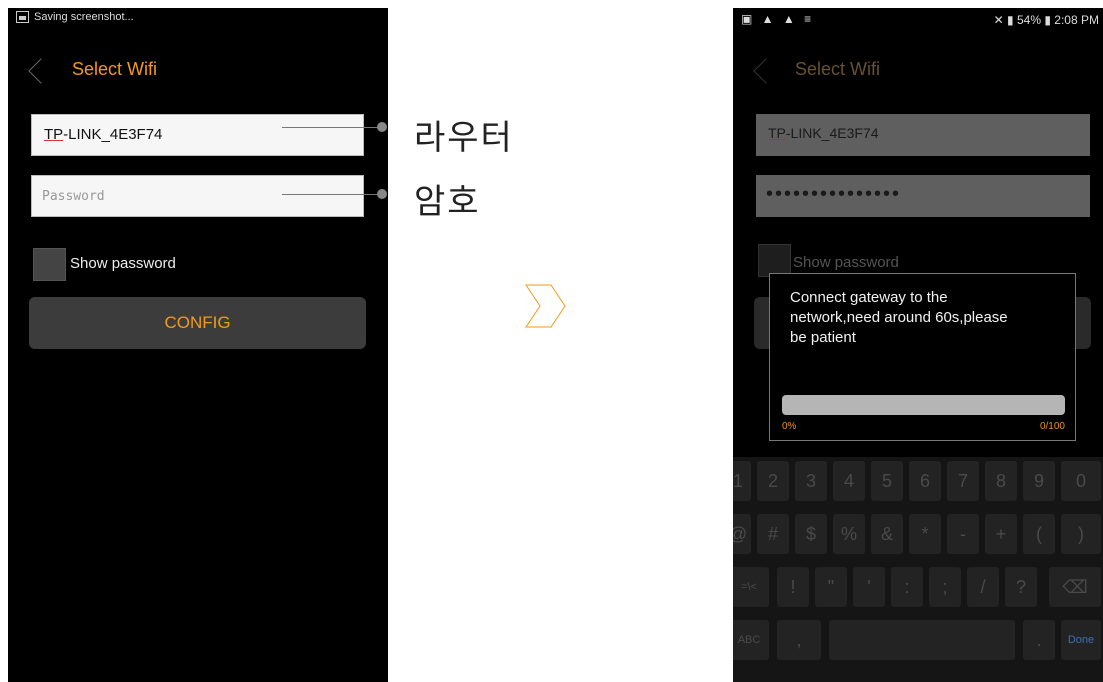 This screenshot has width=1103, height=682. What do you see at coordinates (1081, 534) in the screenshot?
I see `key: )` at bounding box center [1081, 534].